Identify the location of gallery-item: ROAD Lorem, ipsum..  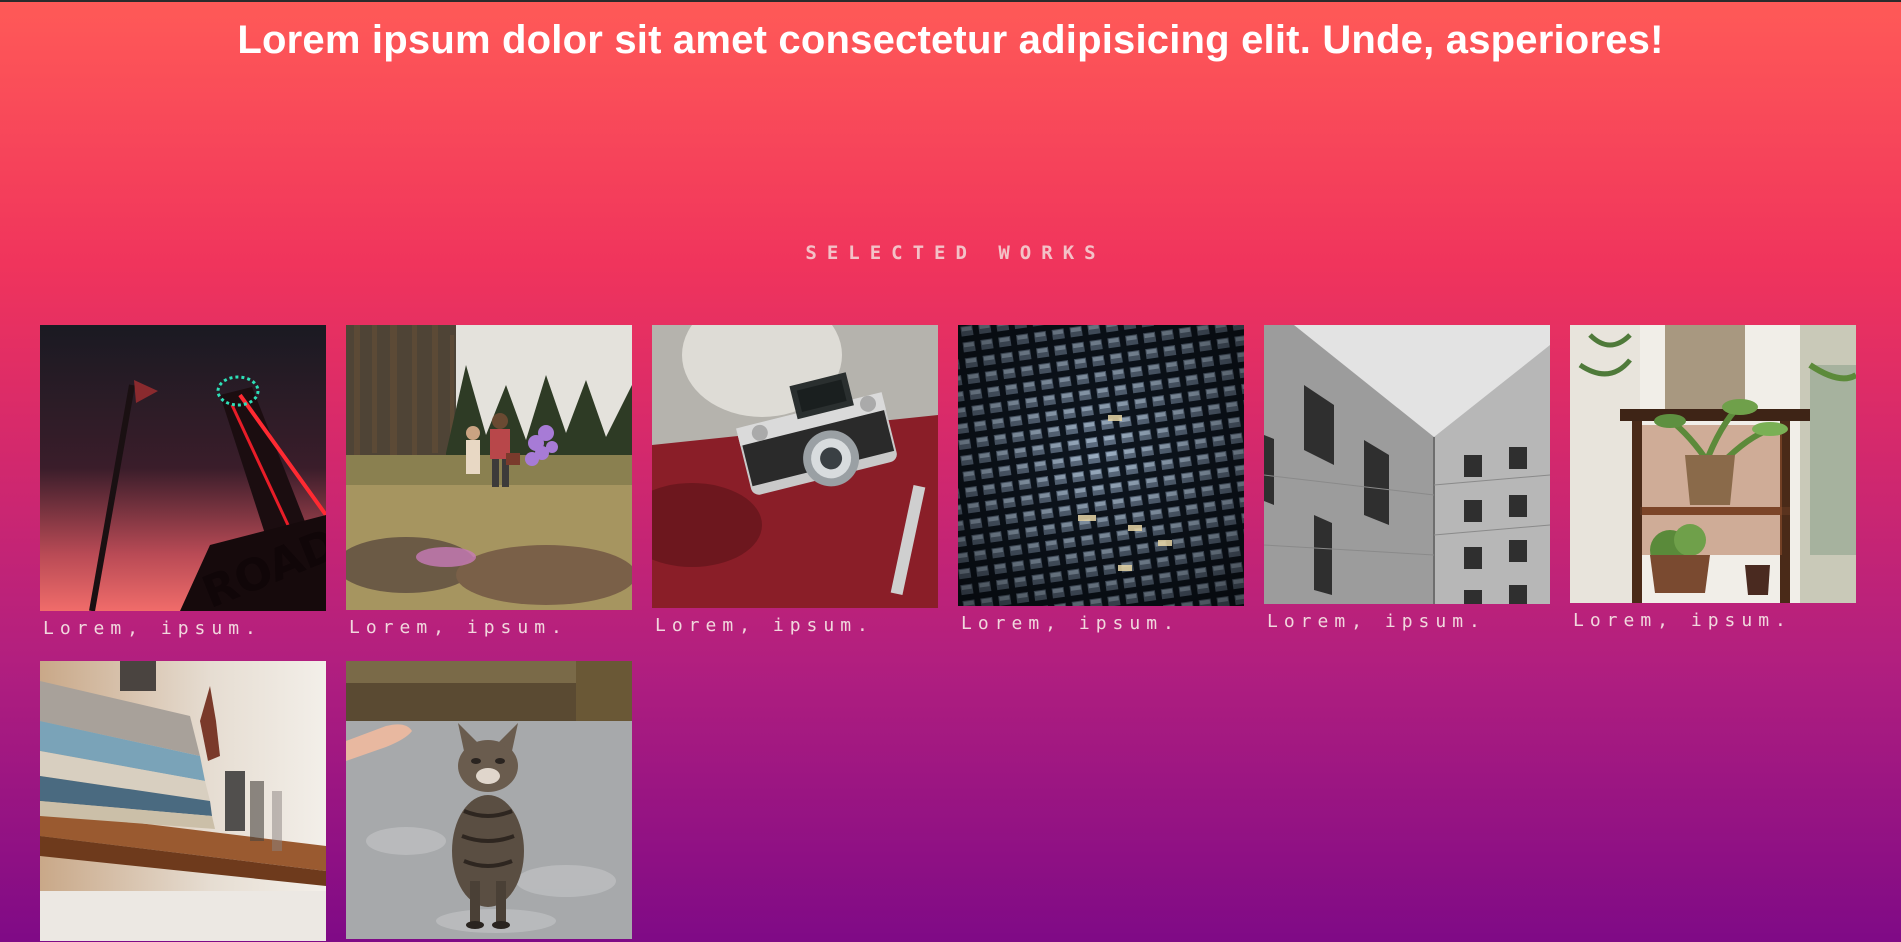
(183, 482).